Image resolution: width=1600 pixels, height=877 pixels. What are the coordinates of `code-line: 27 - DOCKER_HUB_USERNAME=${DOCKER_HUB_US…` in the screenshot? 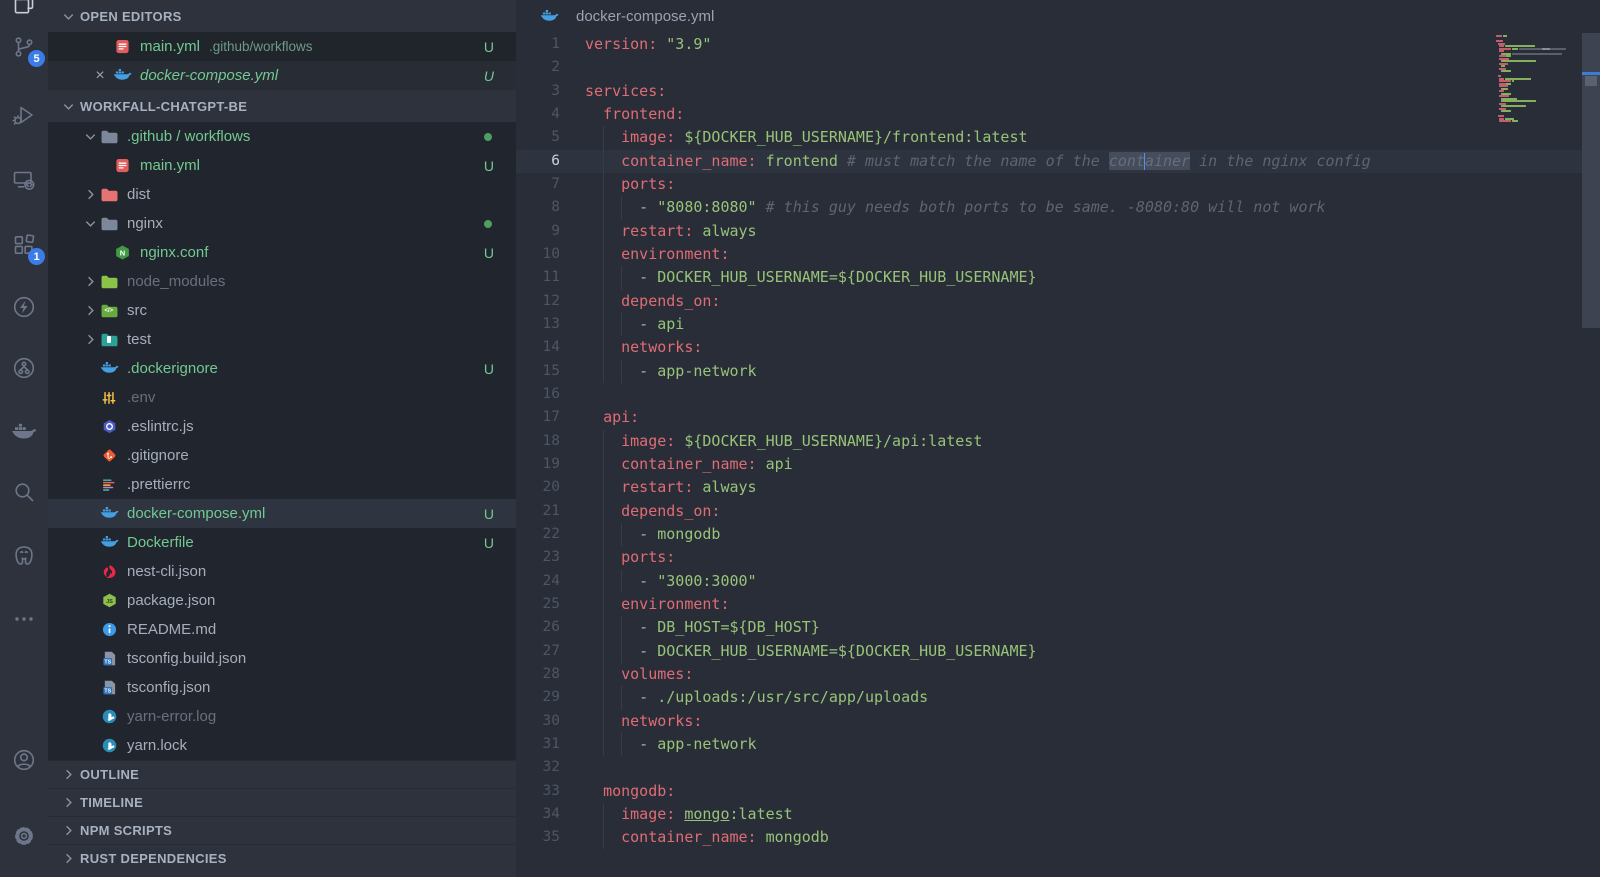 It's located at (1058, 651).